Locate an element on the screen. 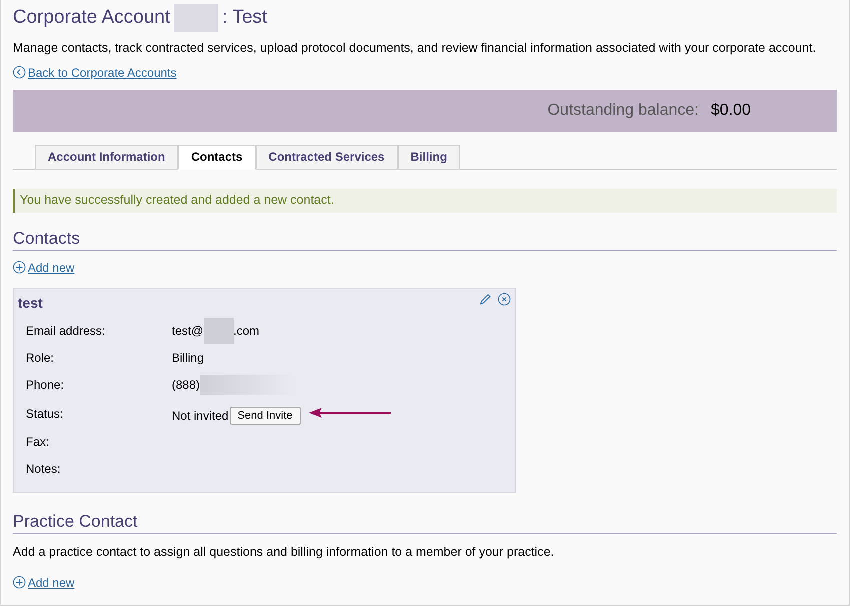 The image size is (850, 606). field-value: .com is located at coordinates (247, 331).